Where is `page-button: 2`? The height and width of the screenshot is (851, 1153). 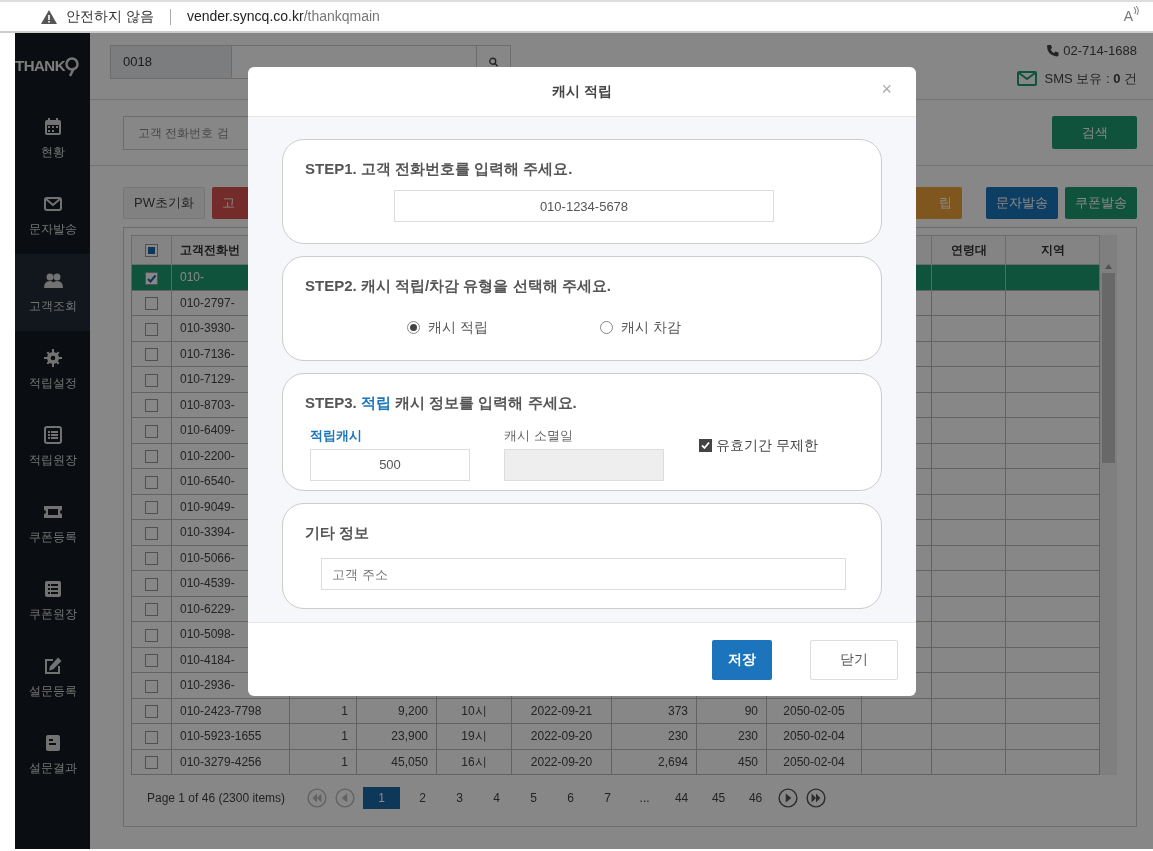 page-button: 2 is located at coordinates (423, 798).